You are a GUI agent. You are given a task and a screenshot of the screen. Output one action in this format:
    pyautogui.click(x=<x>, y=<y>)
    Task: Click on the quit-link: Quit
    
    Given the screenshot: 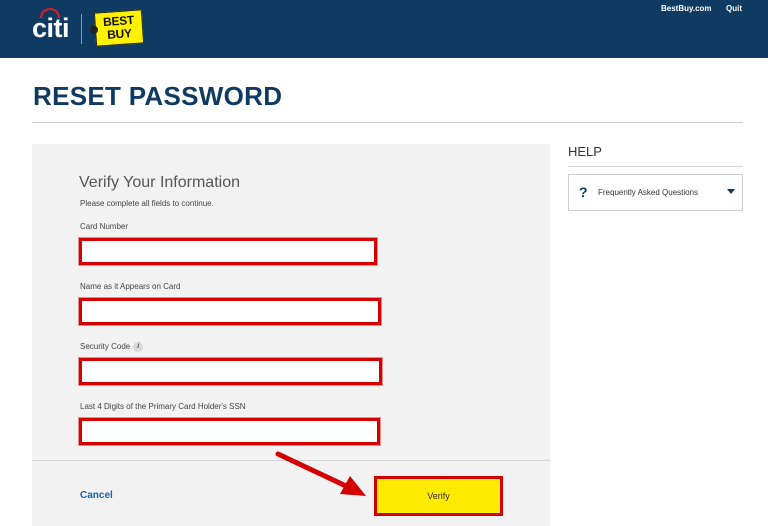 What is the action you would take?
    pyautogui.click(x=734, y=8)
    